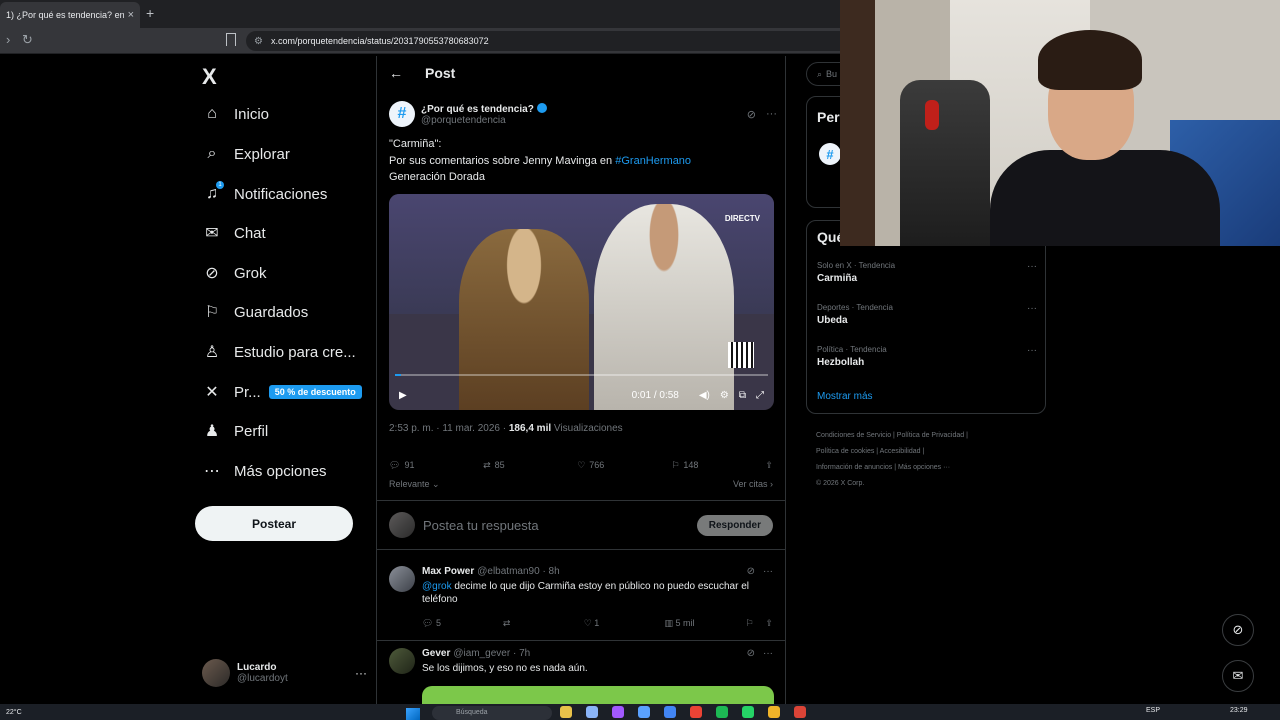 This screenshot has width=1280, height=720. I want to click on author-avatar: #, so click(402, 114).